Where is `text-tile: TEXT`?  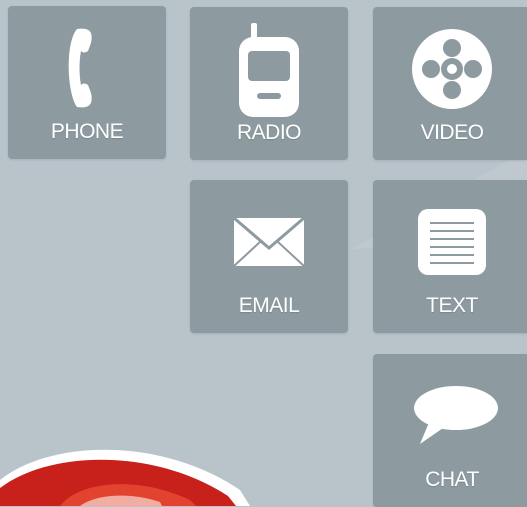 text-tile: TEXT is located at coordinates (450, 256).